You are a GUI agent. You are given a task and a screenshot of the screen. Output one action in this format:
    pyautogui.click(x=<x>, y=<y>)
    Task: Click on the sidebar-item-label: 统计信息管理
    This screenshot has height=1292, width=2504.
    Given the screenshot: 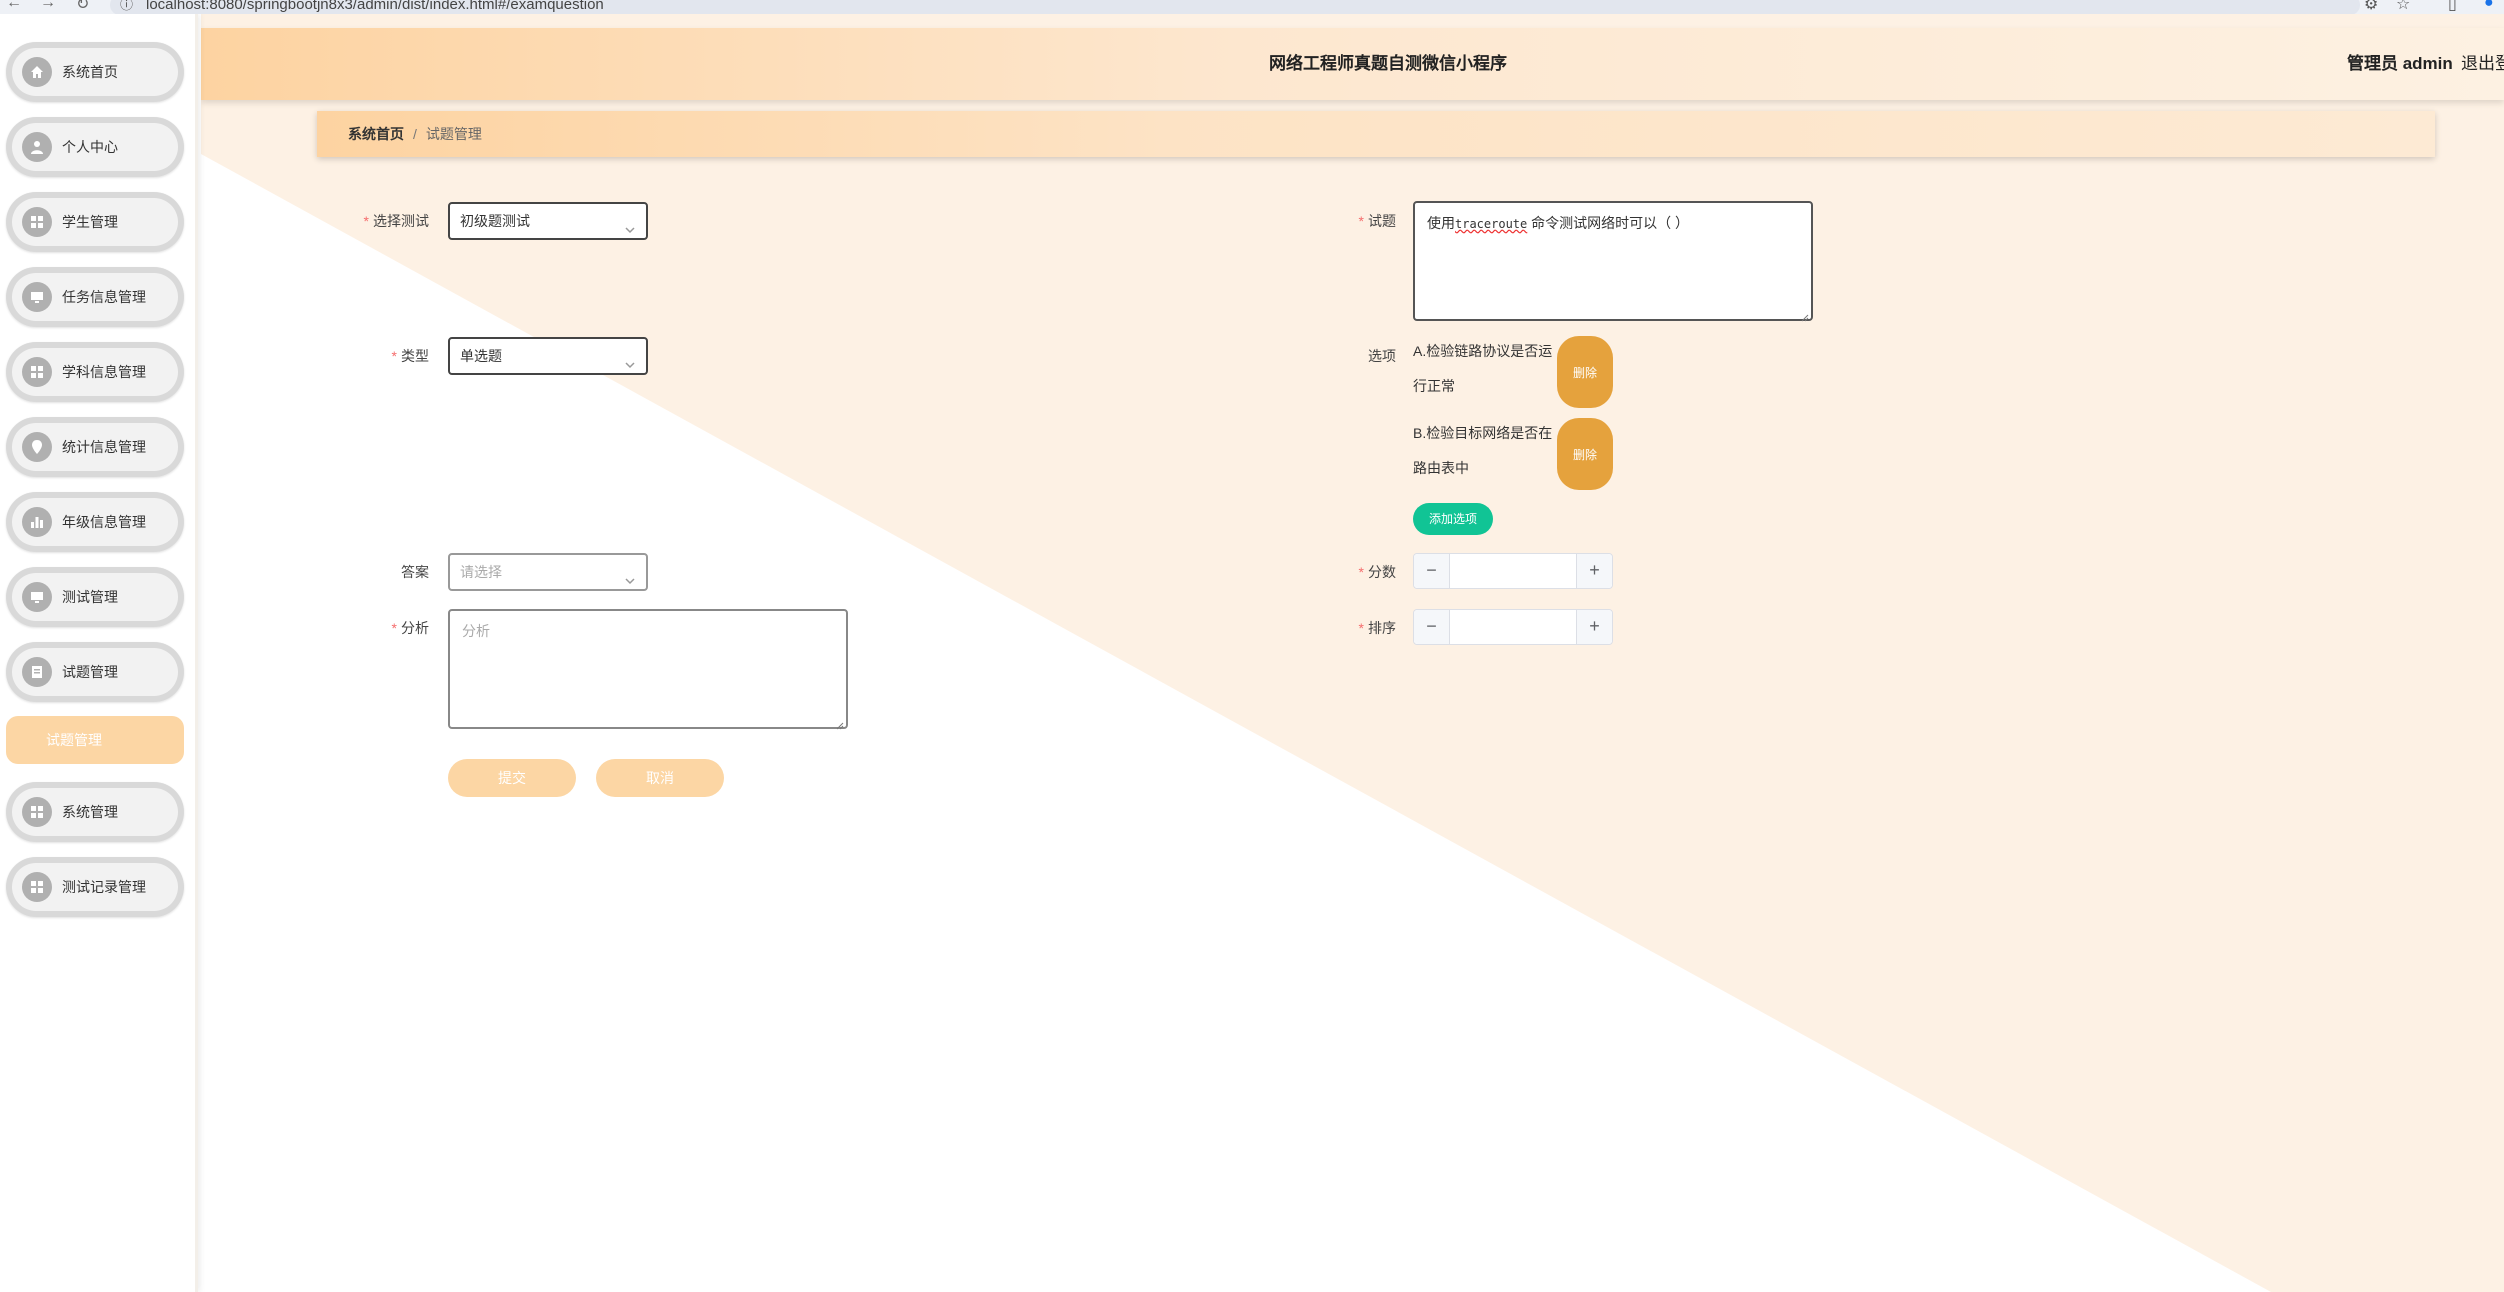 What is the action you would take?
    pyautogui.click(x=104, y=447)
    